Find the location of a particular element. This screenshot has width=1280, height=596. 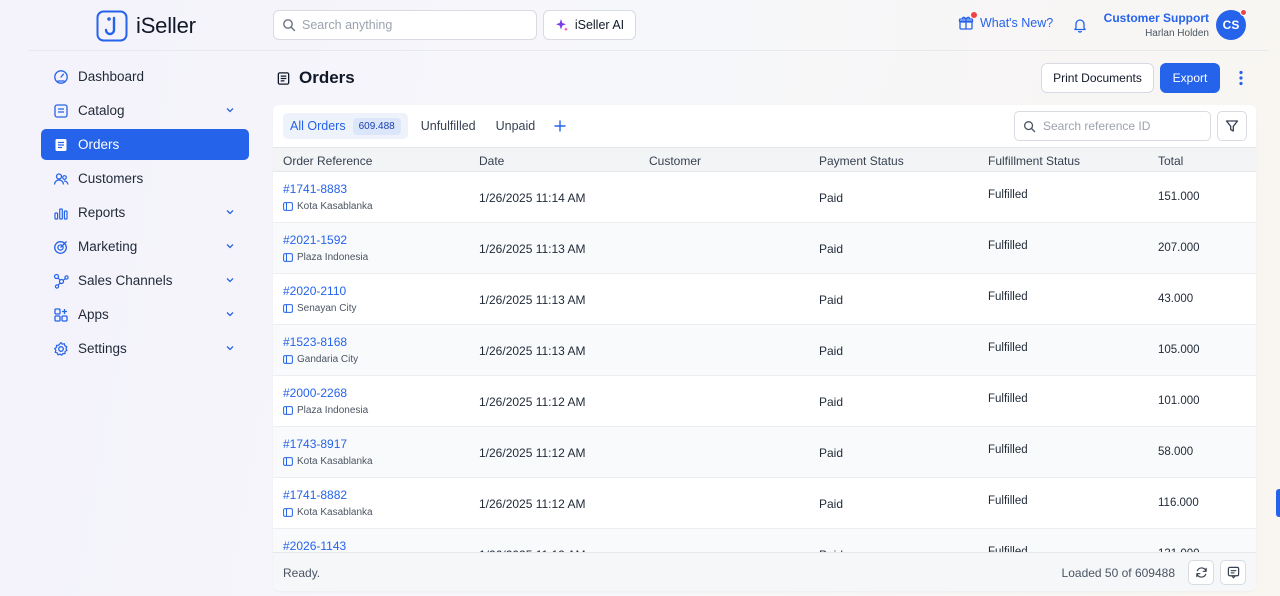

page-title-text: Orders is located at coordinates (327, 77).